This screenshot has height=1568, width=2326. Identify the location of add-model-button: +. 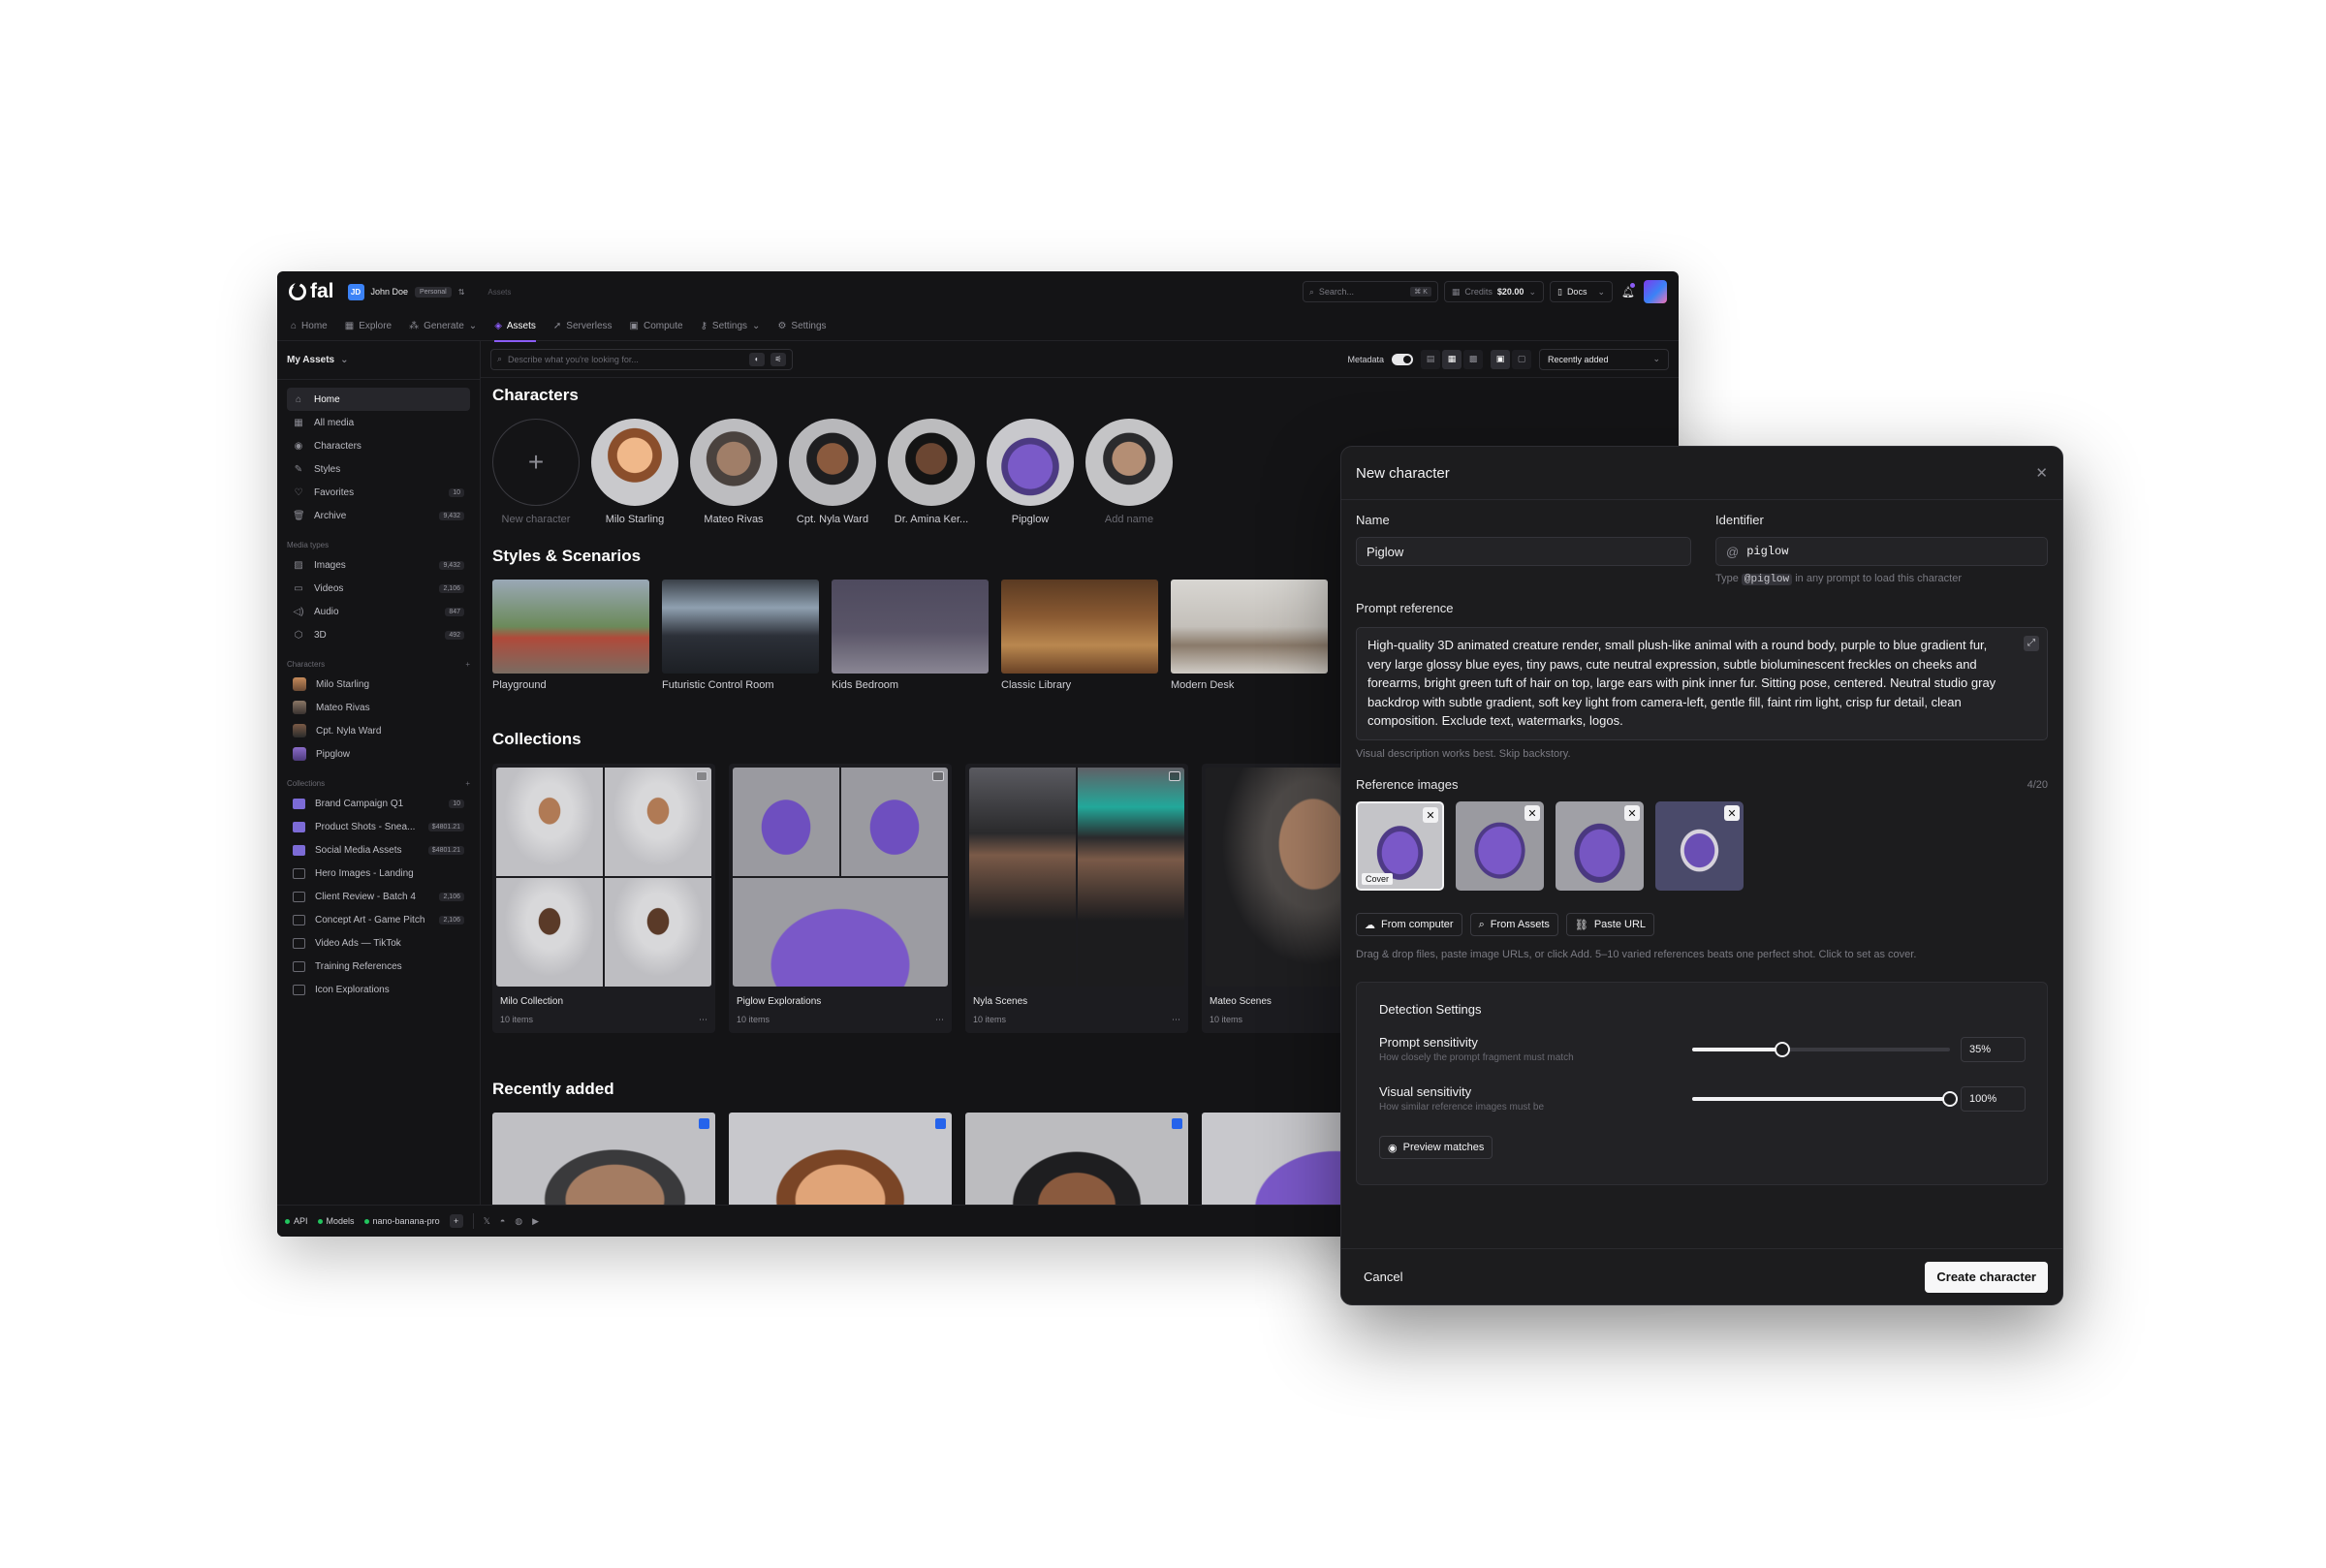
(456, 1221).